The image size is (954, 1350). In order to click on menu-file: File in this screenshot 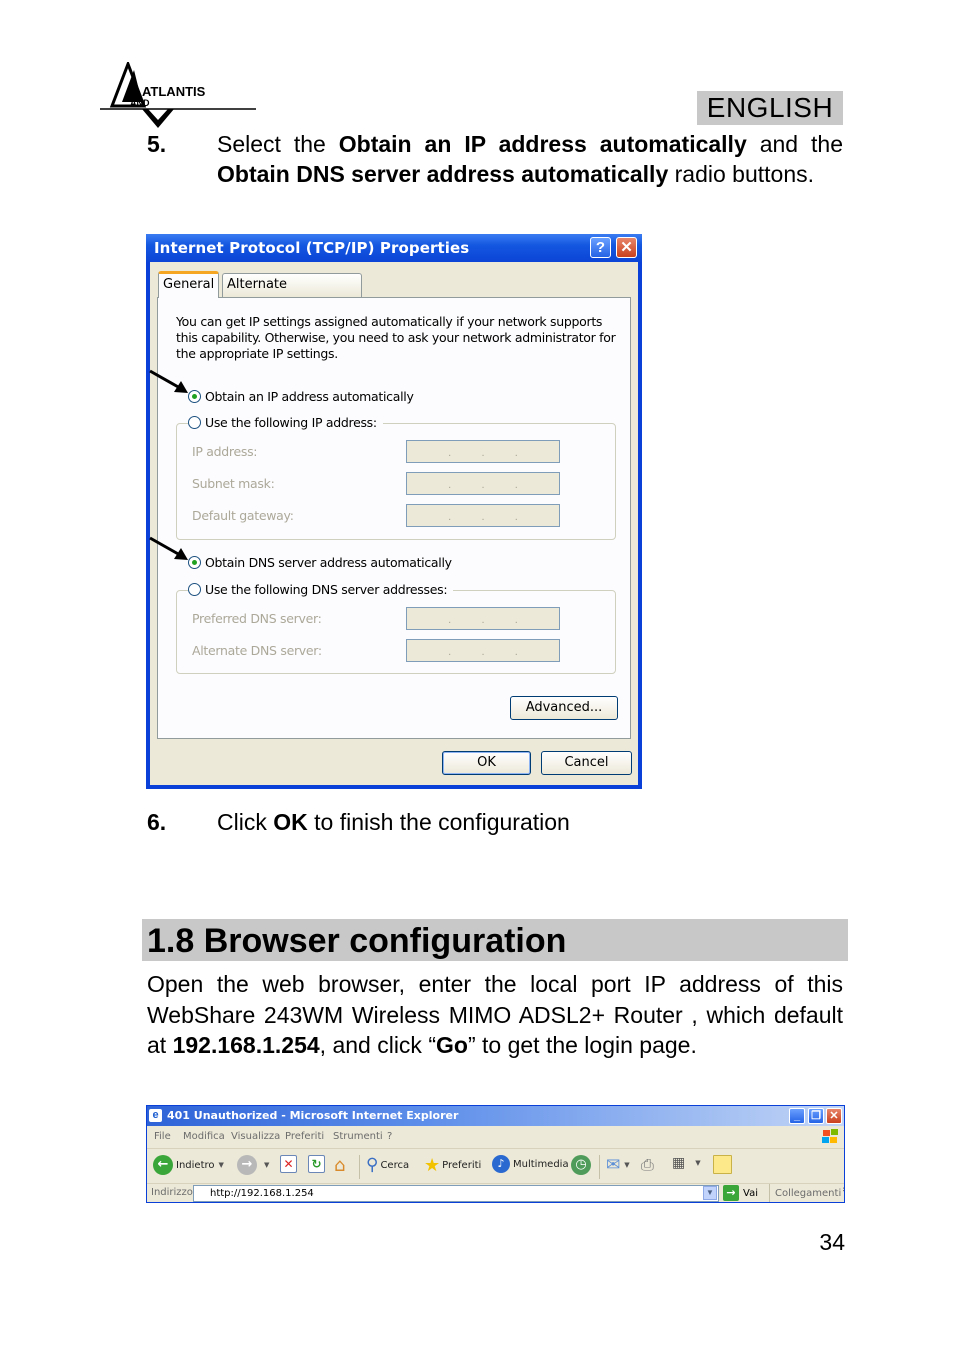, I will do `click(162, 1136)`.